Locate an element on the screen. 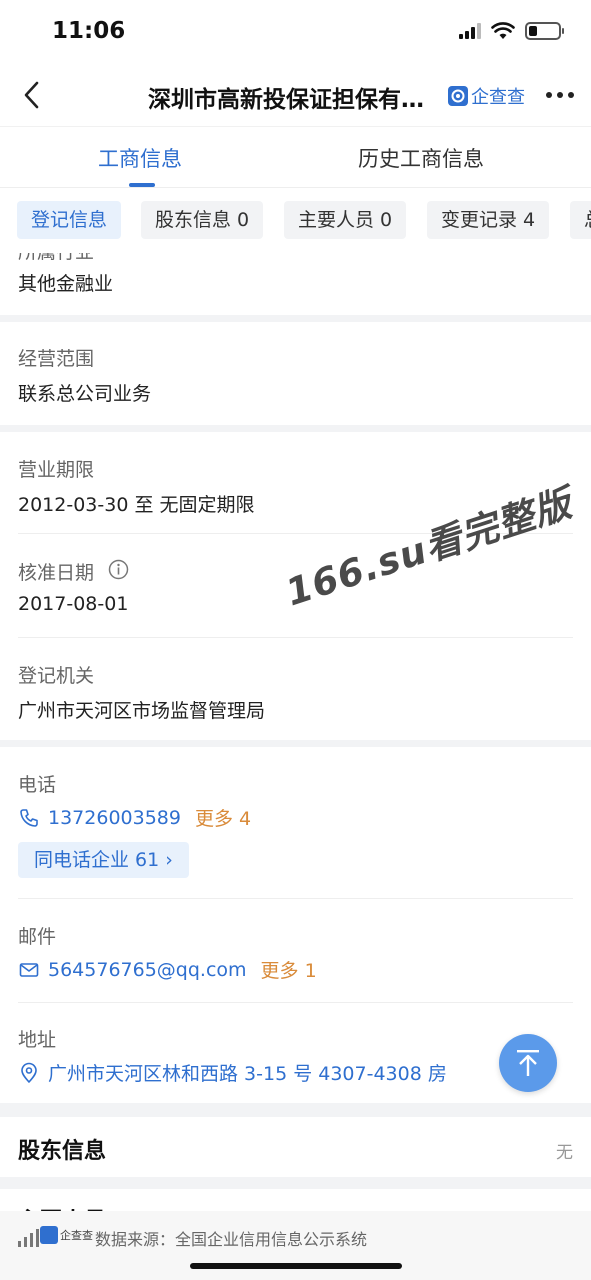  tab-history-business-info: 历史工商信息 is located at coordinates (421, 158).